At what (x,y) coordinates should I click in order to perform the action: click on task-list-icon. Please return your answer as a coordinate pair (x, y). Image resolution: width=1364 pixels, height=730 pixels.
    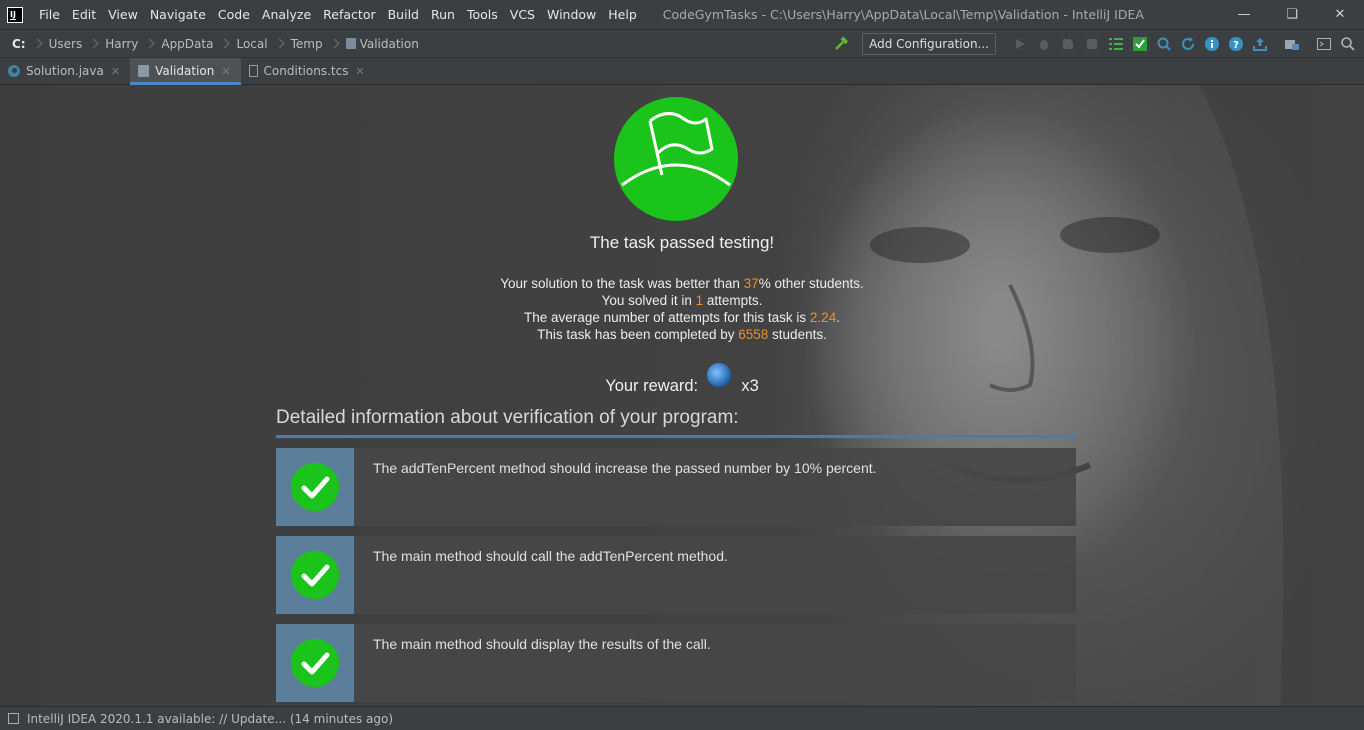
    Looking at the image, I should click on (1116, 44).